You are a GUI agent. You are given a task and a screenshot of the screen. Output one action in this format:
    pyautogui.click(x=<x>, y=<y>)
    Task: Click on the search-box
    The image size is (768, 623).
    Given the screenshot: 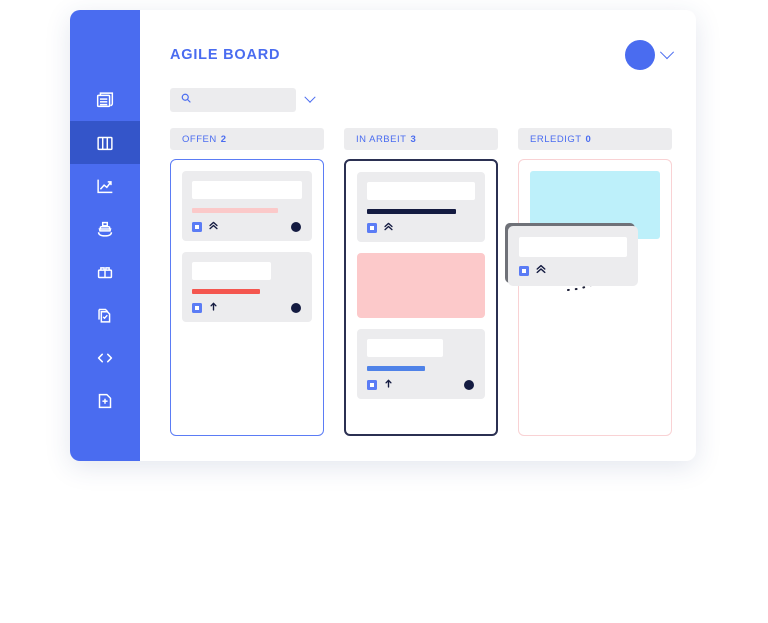 What is the action you would take?
    pyautogui.click(x=233, y=100)
    